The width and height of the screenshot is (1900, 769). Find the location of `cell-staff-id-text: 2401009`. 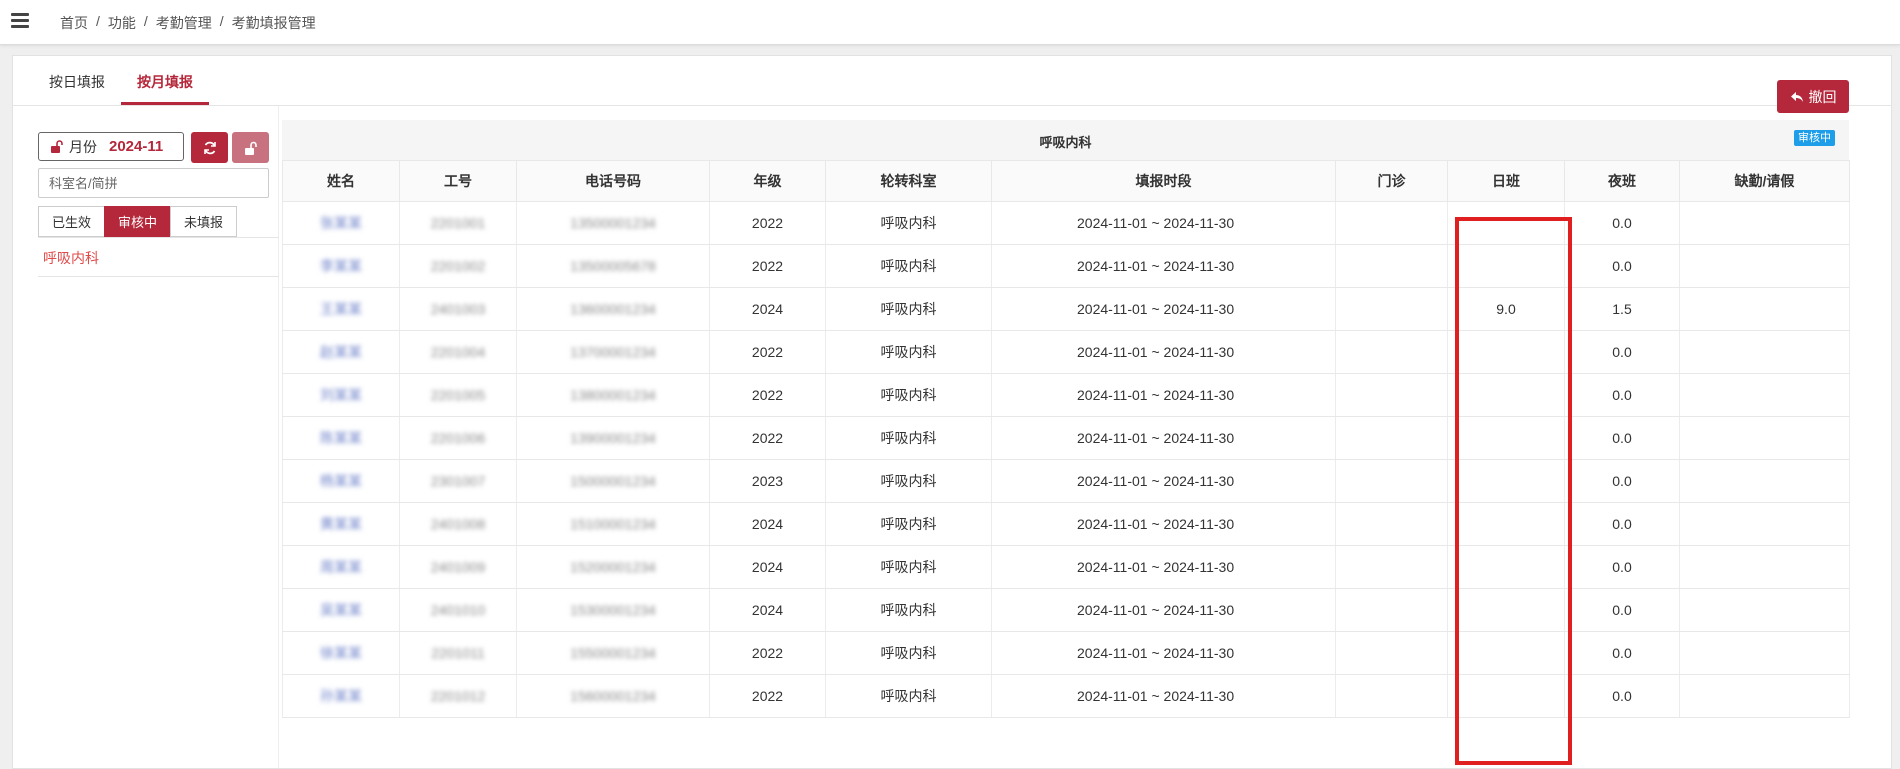

cell-staff-id-text: 2401009 is located at coordinates (458, 567).